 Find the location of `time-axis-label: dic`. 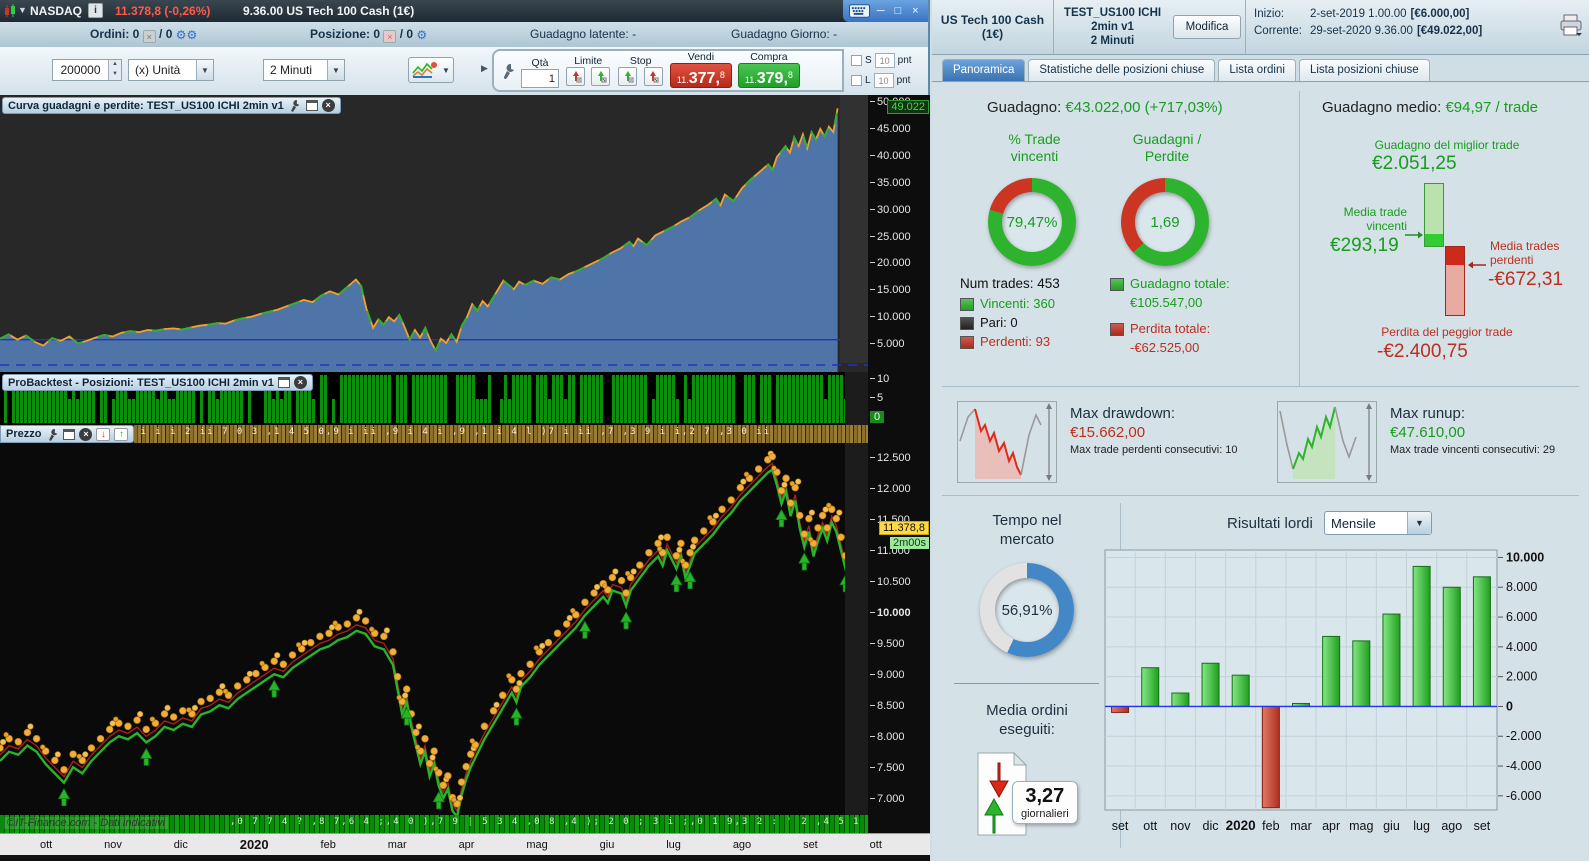

time-axis-label: dic is located at coordinates (180, 844).